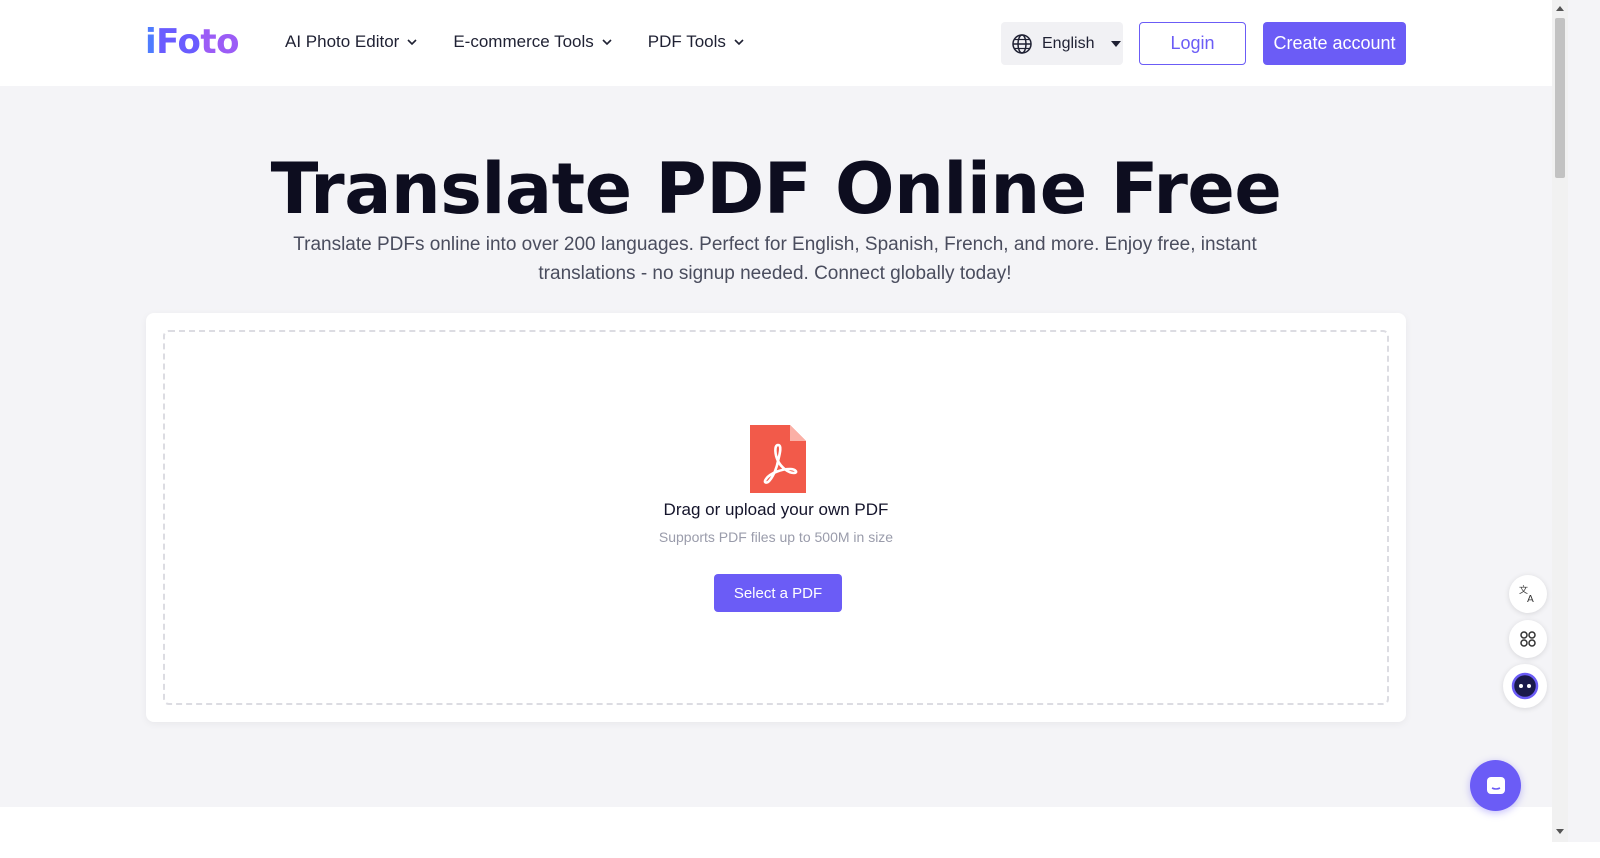  What do you see at coordinates (1560, 98) in the screenshot?
I see `scrollbar-thumb` at bounding box center [1560, 98].